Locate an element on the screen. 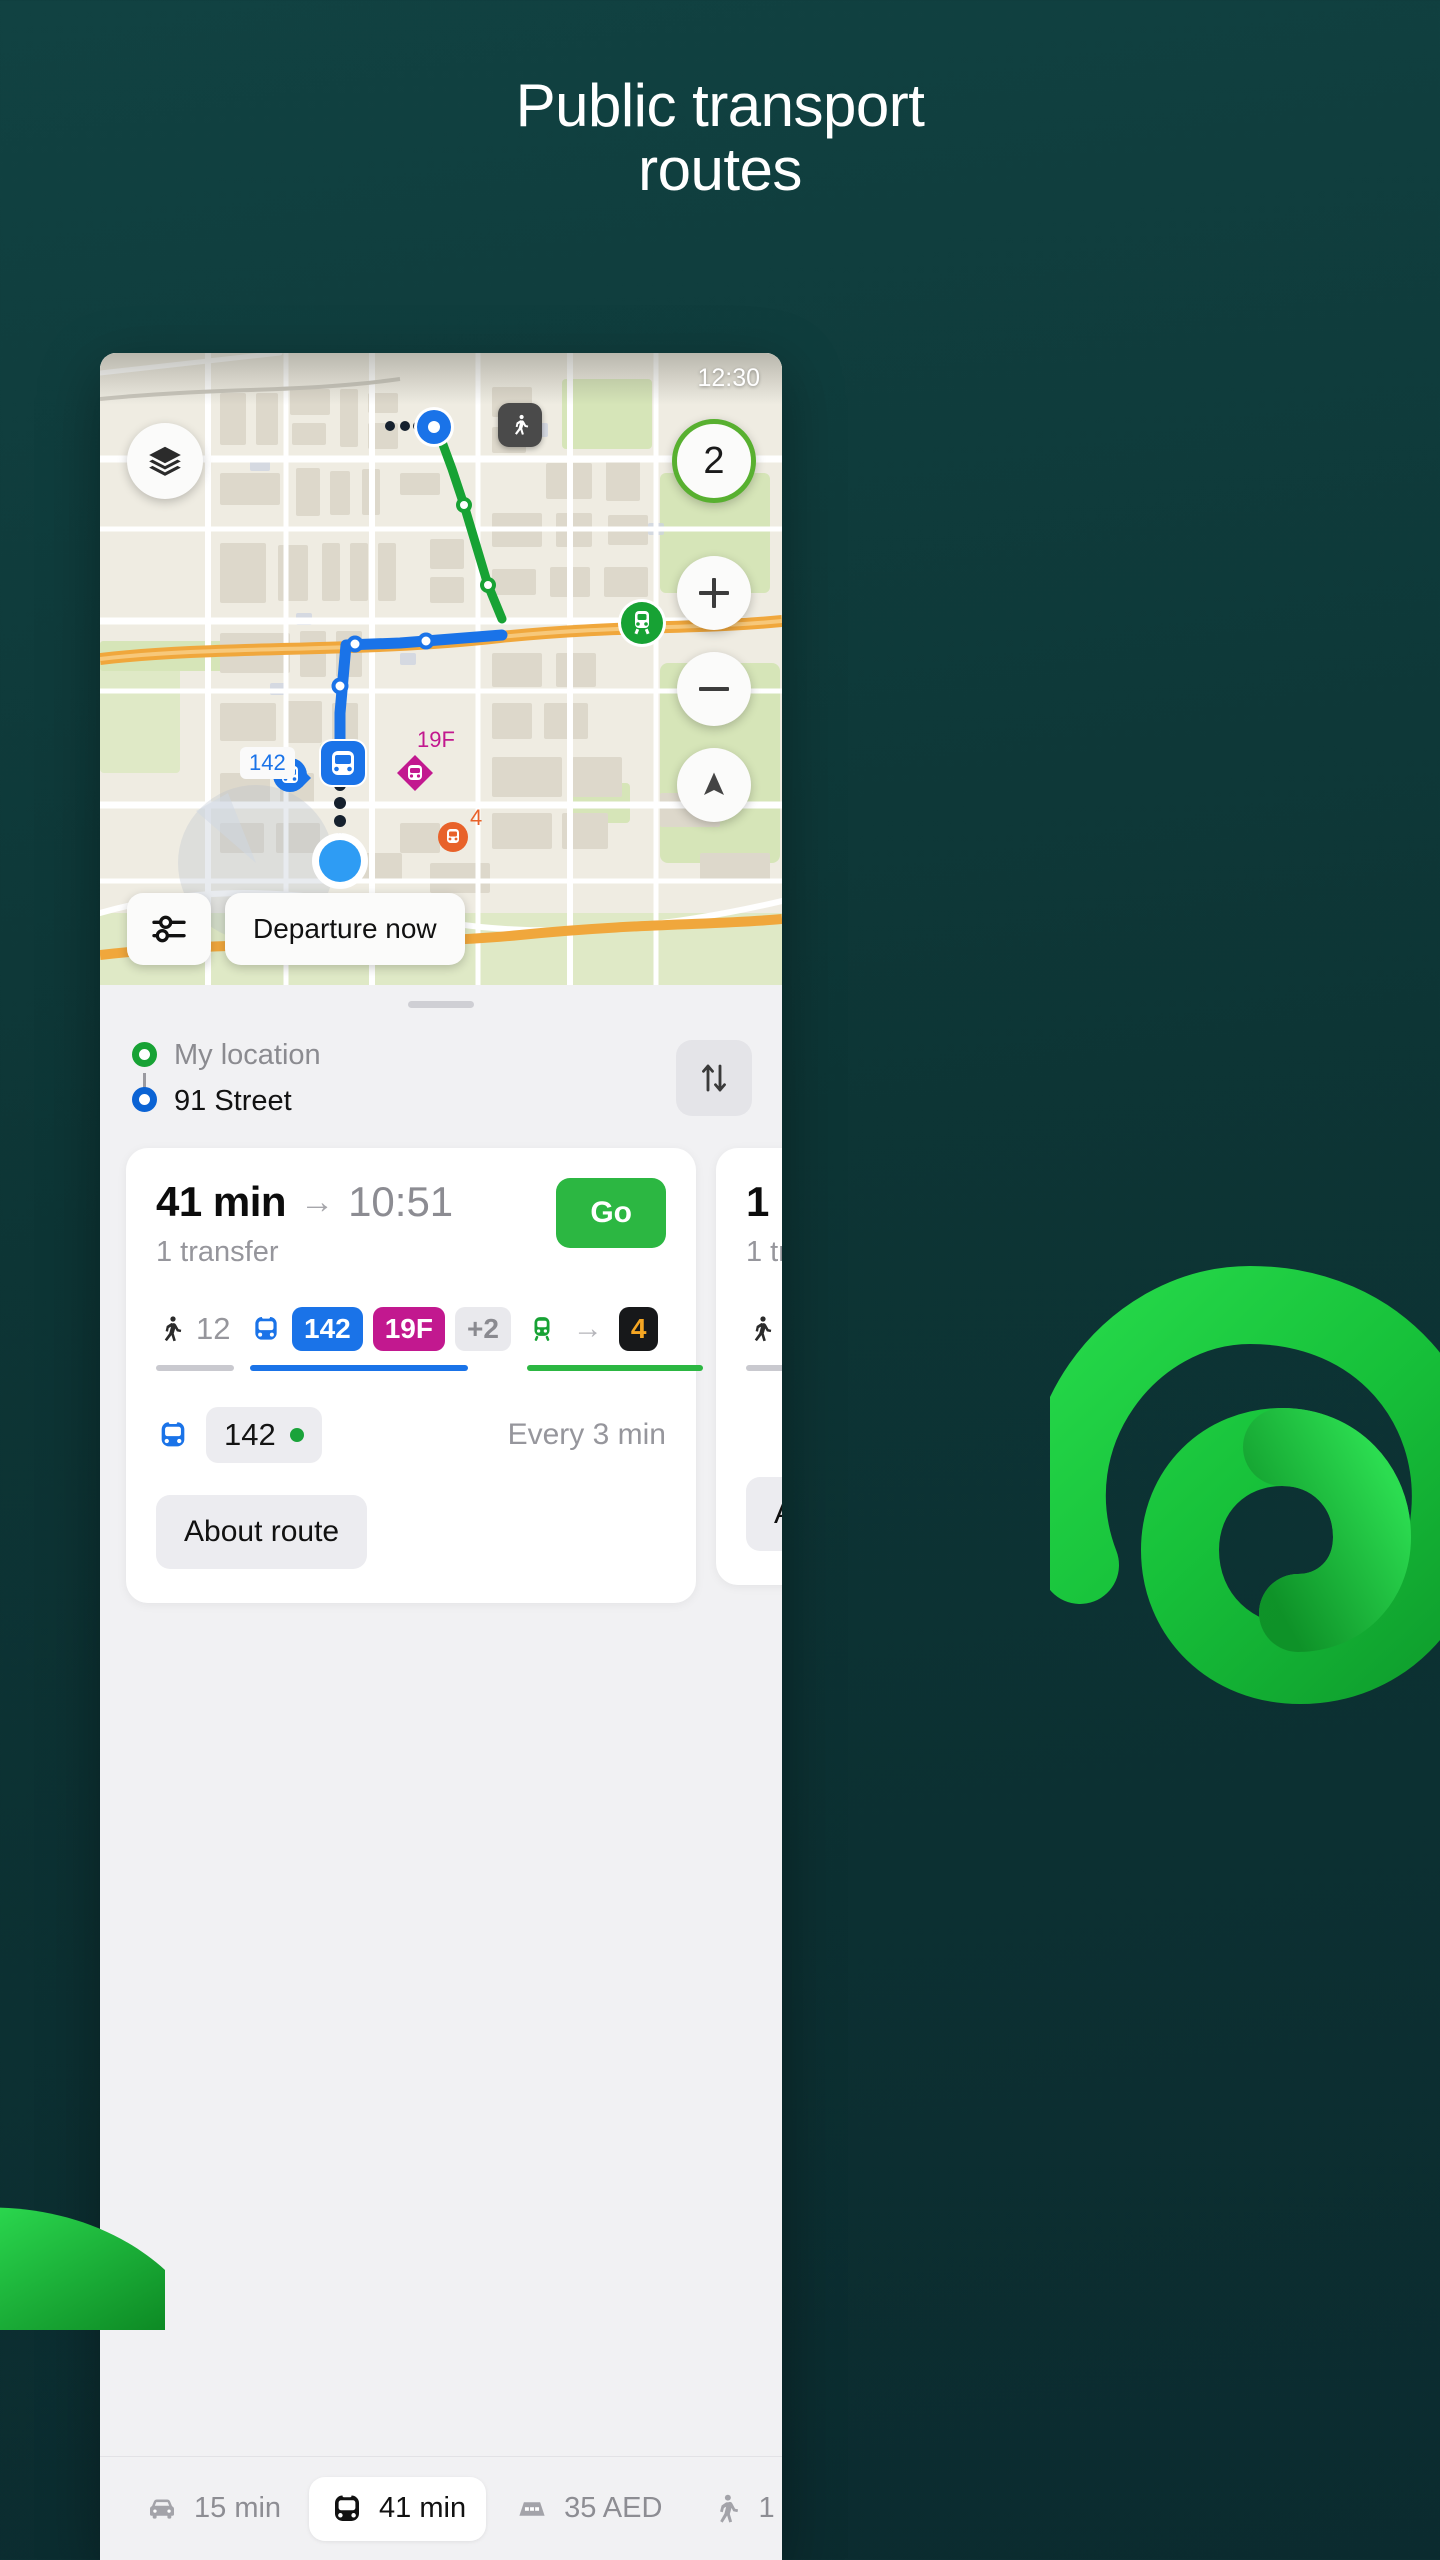  plus-icon is located at coordinates (714, 593).